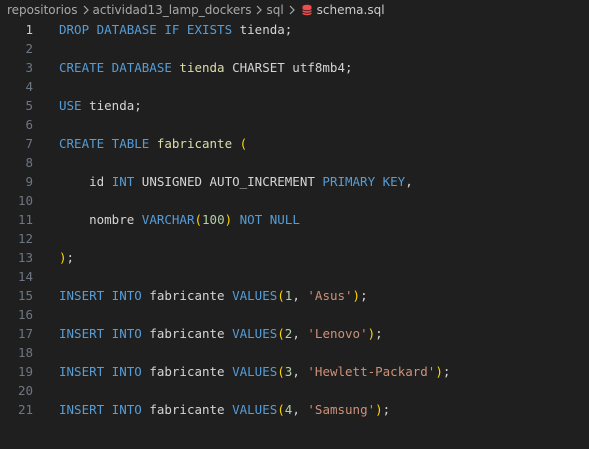 The height and width of the screenshot is (449, 589). Describe the element at coordinates (341, 409) in the screenshot. I see `token-str: 'Samsung'` at that location.